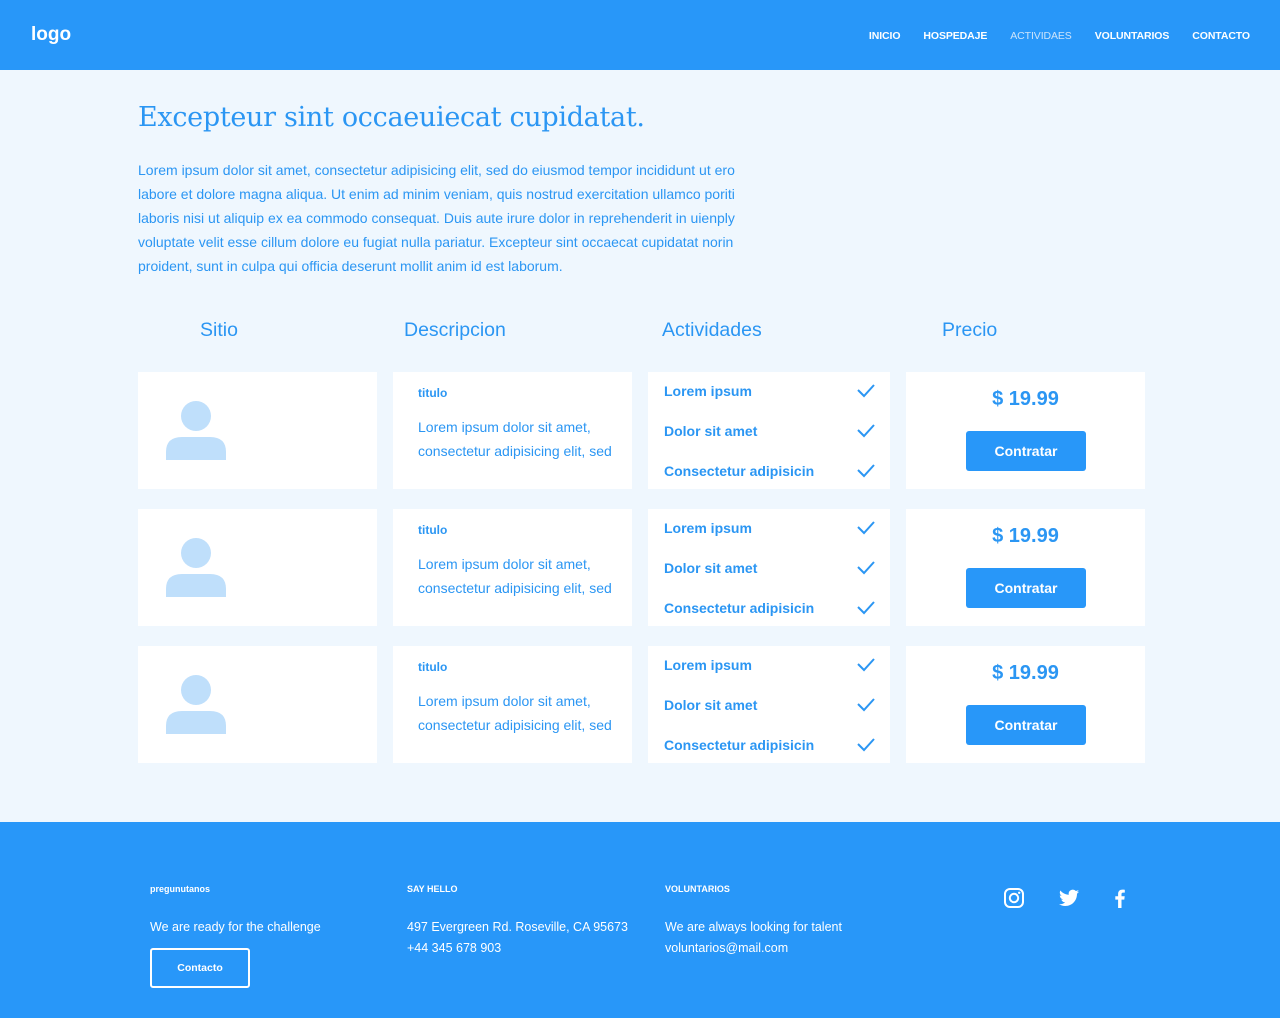 The image size is (1280, 1018). I want to click on footer-address: 497 Evergreen Rd. Roseville, CA 95673, so click(517, 927).